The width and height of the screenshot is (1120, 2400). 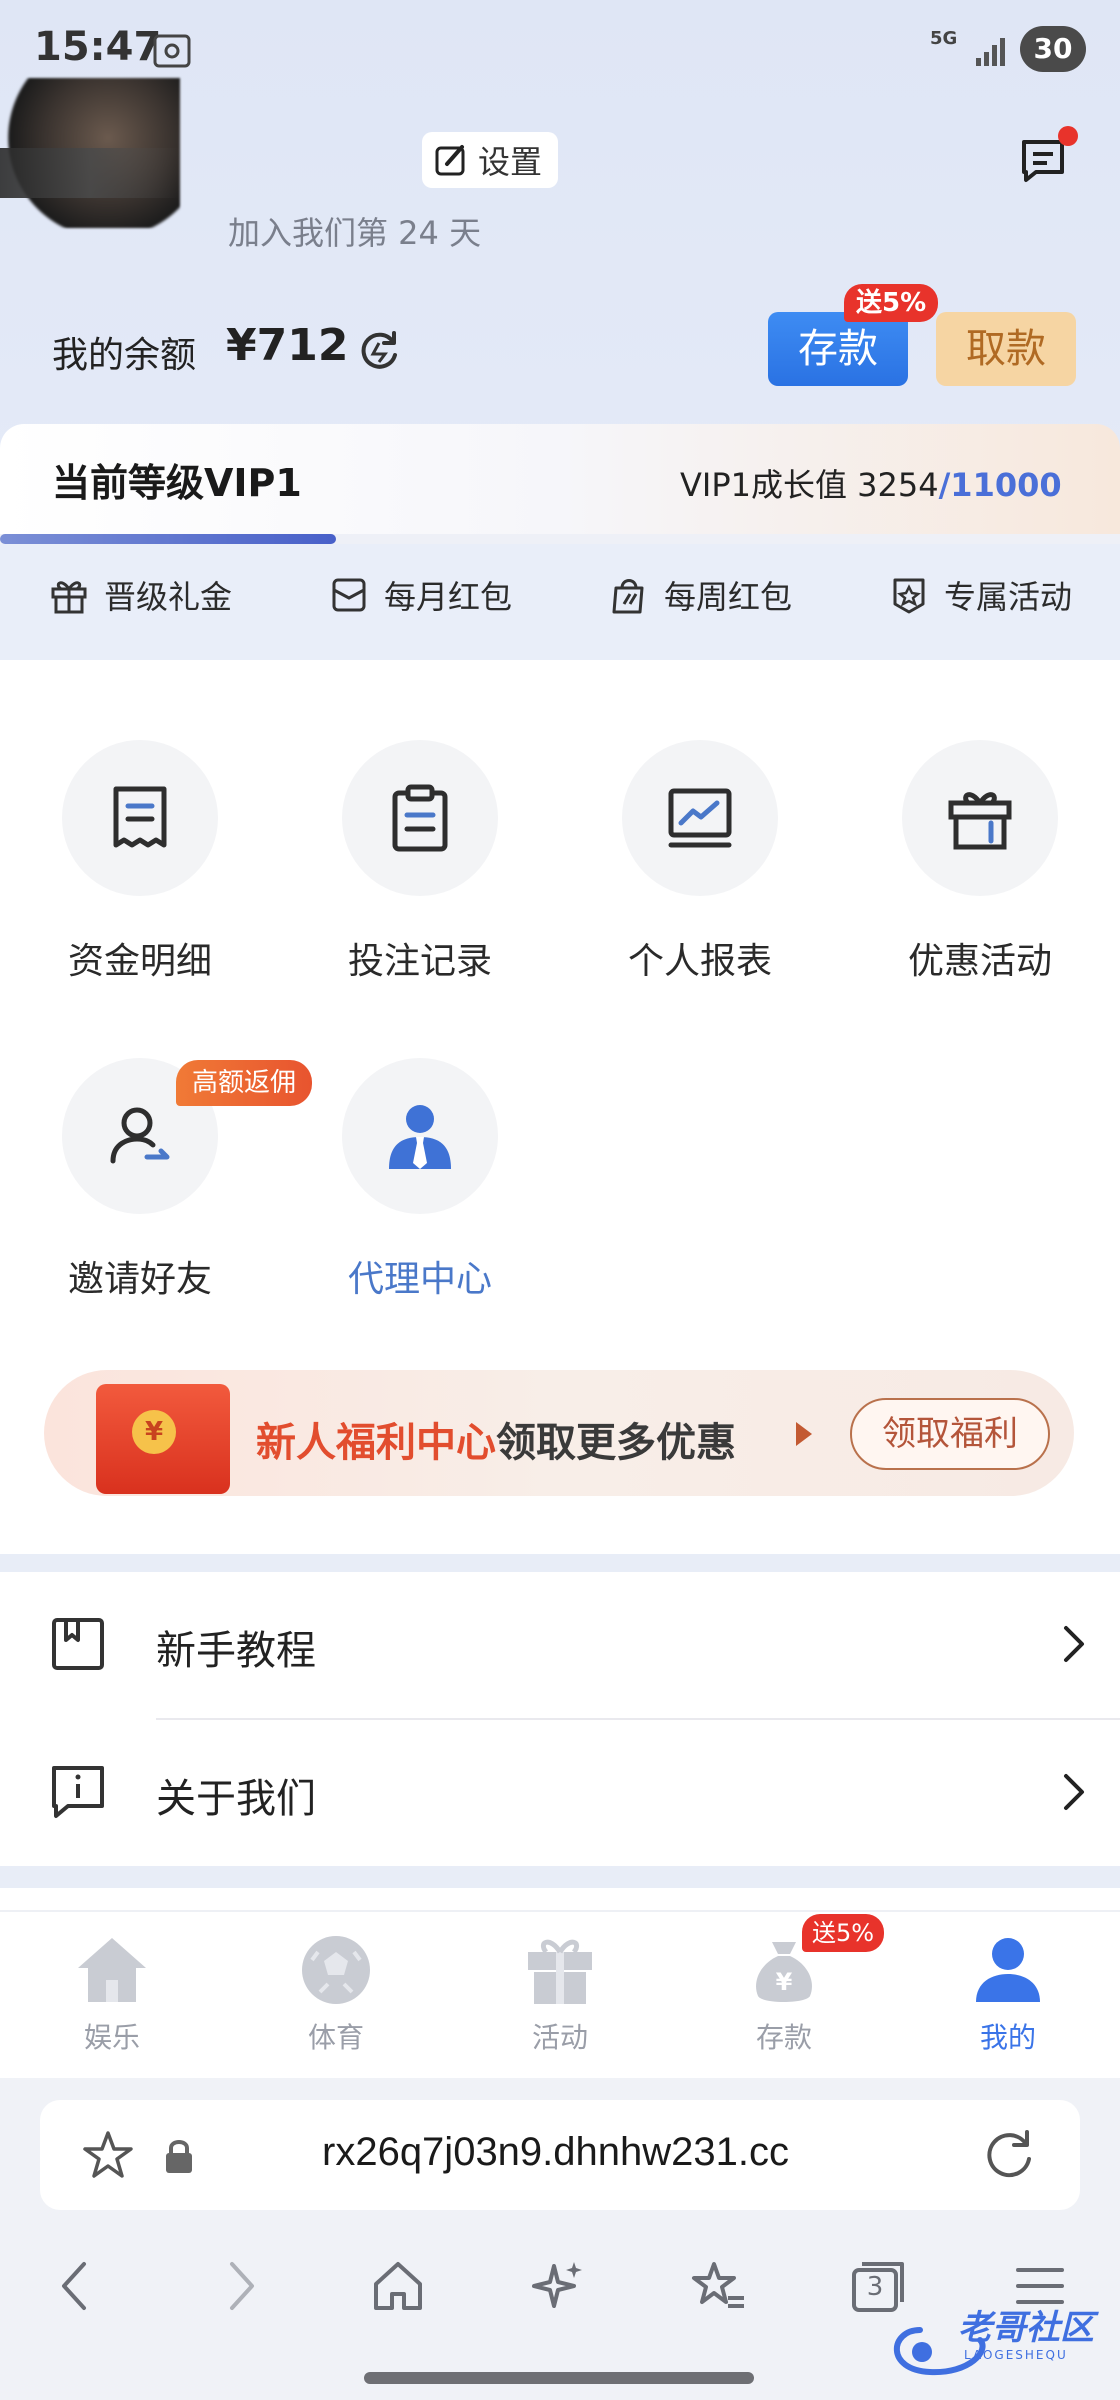 What do you see at coordinates (98, 47) in the screenshot?
I see `status-time: 15:47` at bounding box center [98, 47].